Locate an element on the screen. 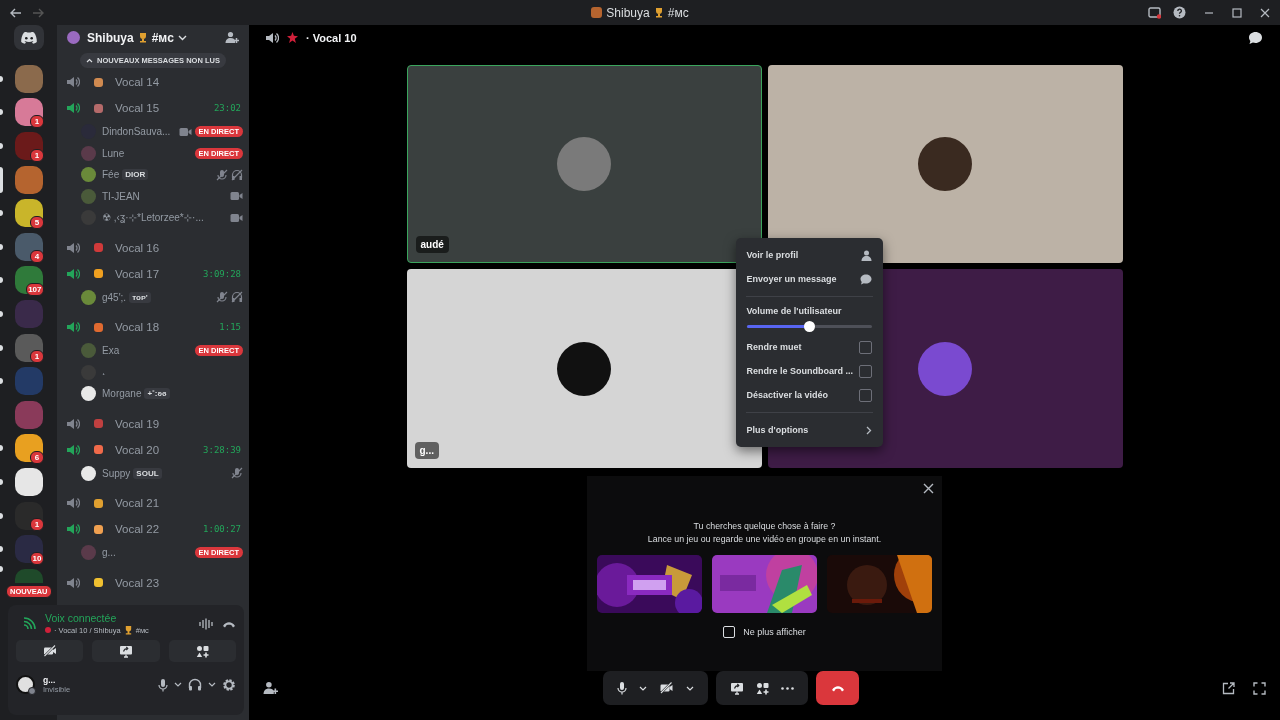 This screenshot has width=1280, height=720. fullscreen-icon is located at coordinates (1259, 688).